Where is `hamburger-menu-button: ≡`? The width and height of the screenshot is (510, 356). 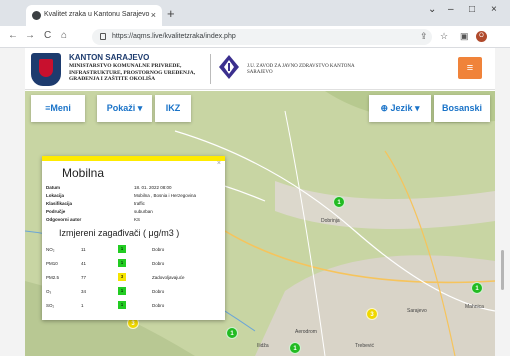
hamburger-menu-button: ≡ is located at coordinates (470, 68).